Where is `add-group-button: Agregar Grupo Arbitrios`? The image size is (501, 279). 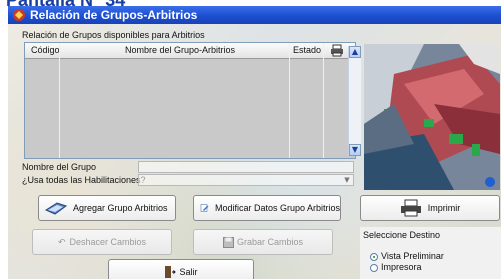
add-group-button: Agregar Grupo Arbitrios is located at coordinates (107, 208).